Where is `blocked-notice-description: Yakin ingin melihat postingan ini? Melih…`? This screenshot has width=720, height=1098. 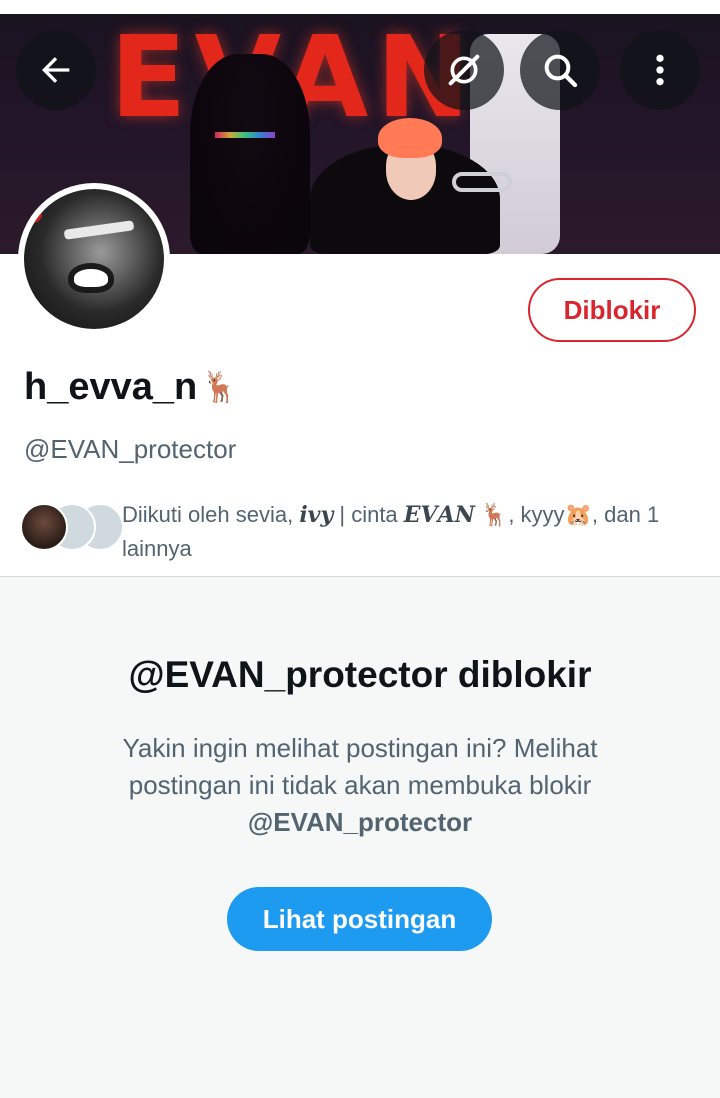
blocked-notice-description: Yakin ingin melihat postingan ini? Melih… is located at coordinates (360, 785).